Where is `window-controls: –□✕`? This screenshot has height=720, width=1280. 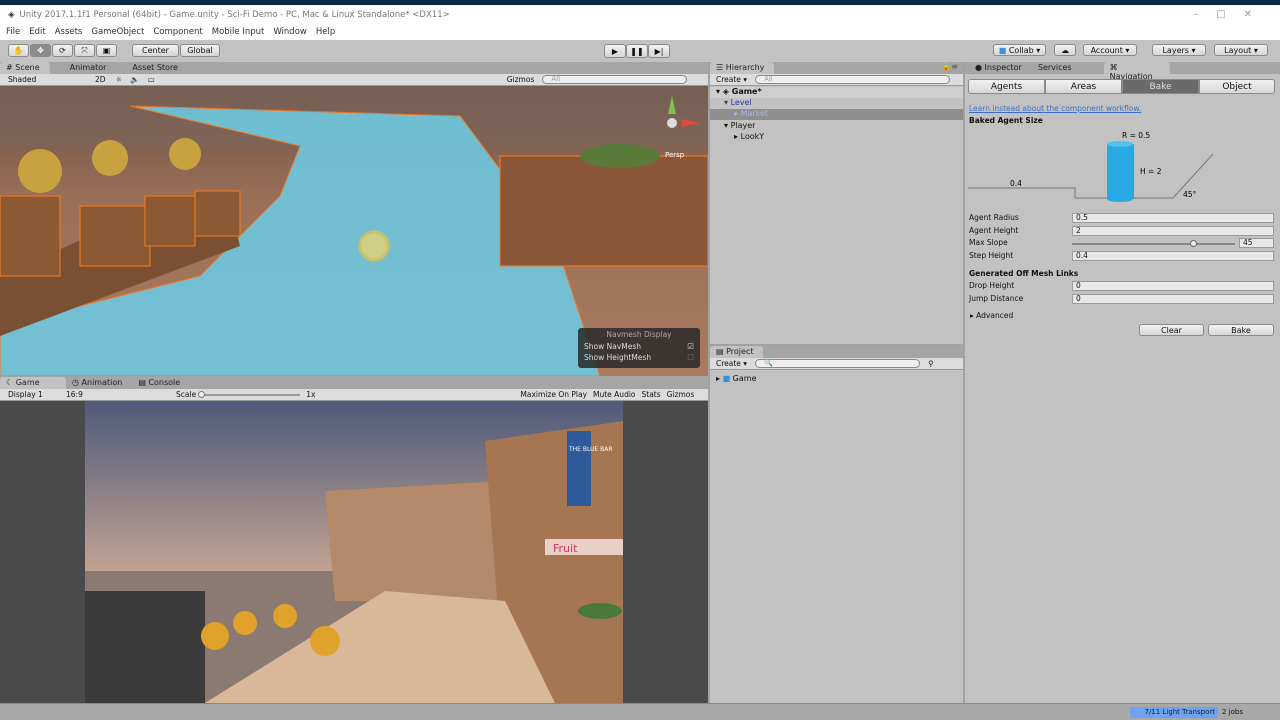 window-controls: –□✕ is located at coordinates (1231, 14).